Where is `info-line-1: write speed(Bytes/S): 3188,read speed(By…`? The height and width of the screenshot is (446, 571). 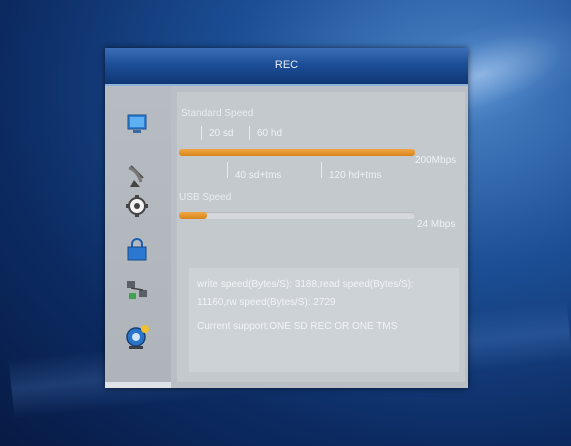
info-line-1: write speed(Bytes/S): 3188,read speed(By… is located at coordinates (305, 284).